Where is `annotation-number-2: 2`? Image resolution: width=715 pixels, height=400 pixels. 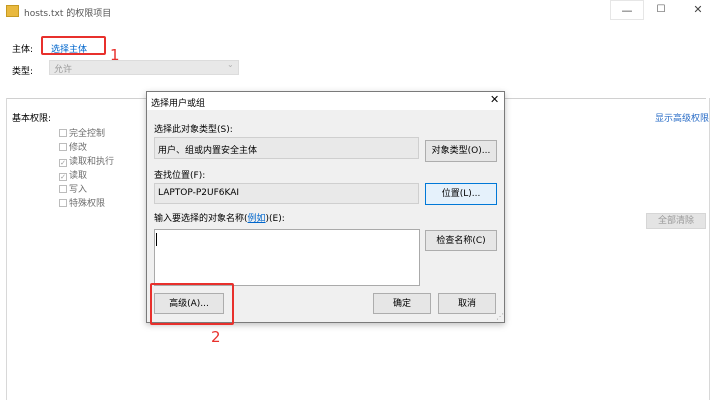
annotation-number-2: 2 is located at coordinates (216, 337).